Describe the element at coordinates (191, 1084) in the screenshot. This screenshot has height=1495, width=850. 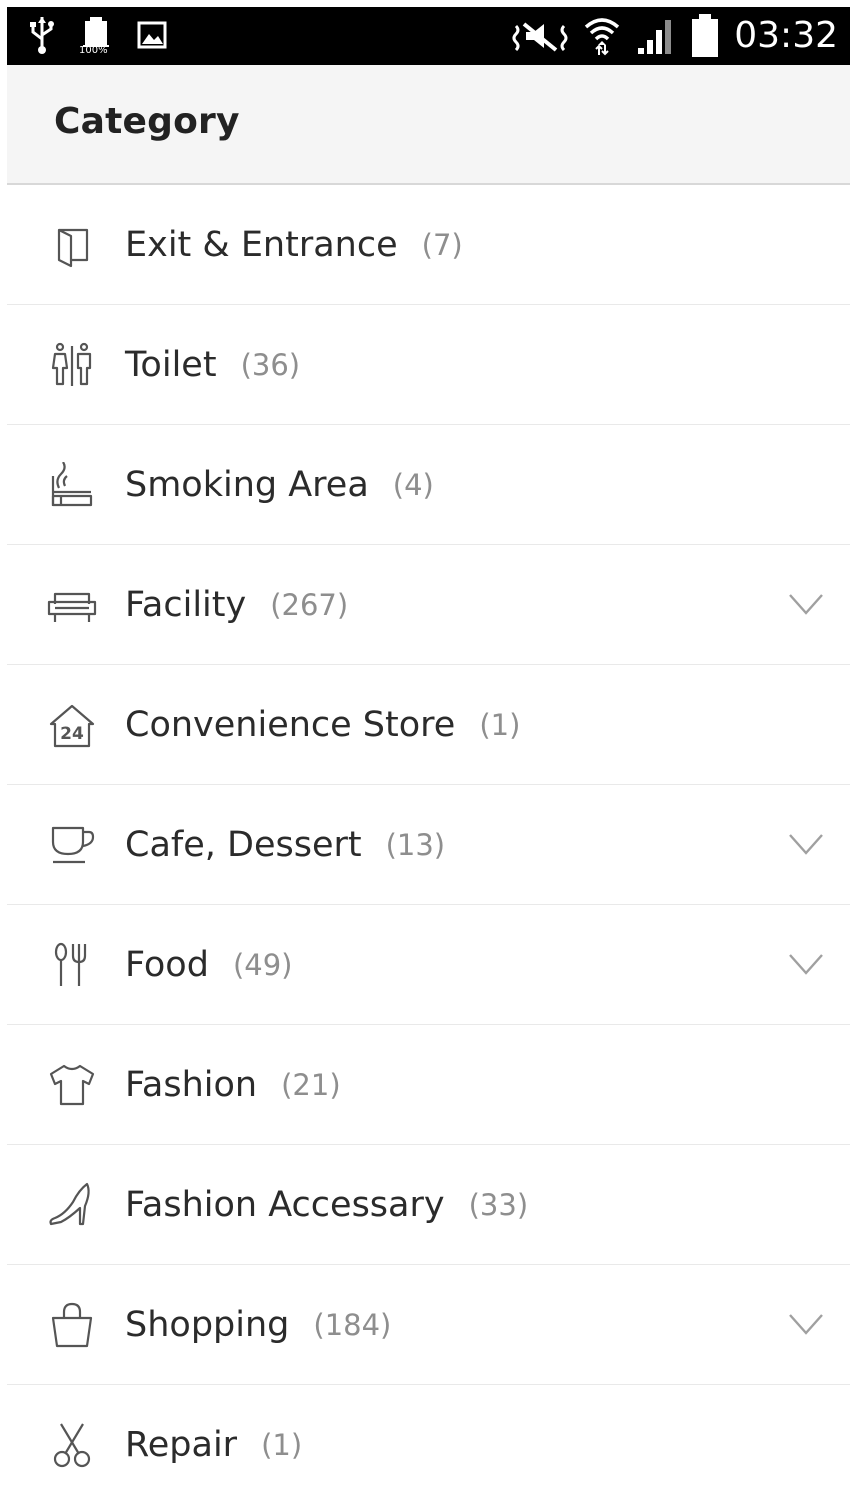
I see `category-label: Fashion` at that location.